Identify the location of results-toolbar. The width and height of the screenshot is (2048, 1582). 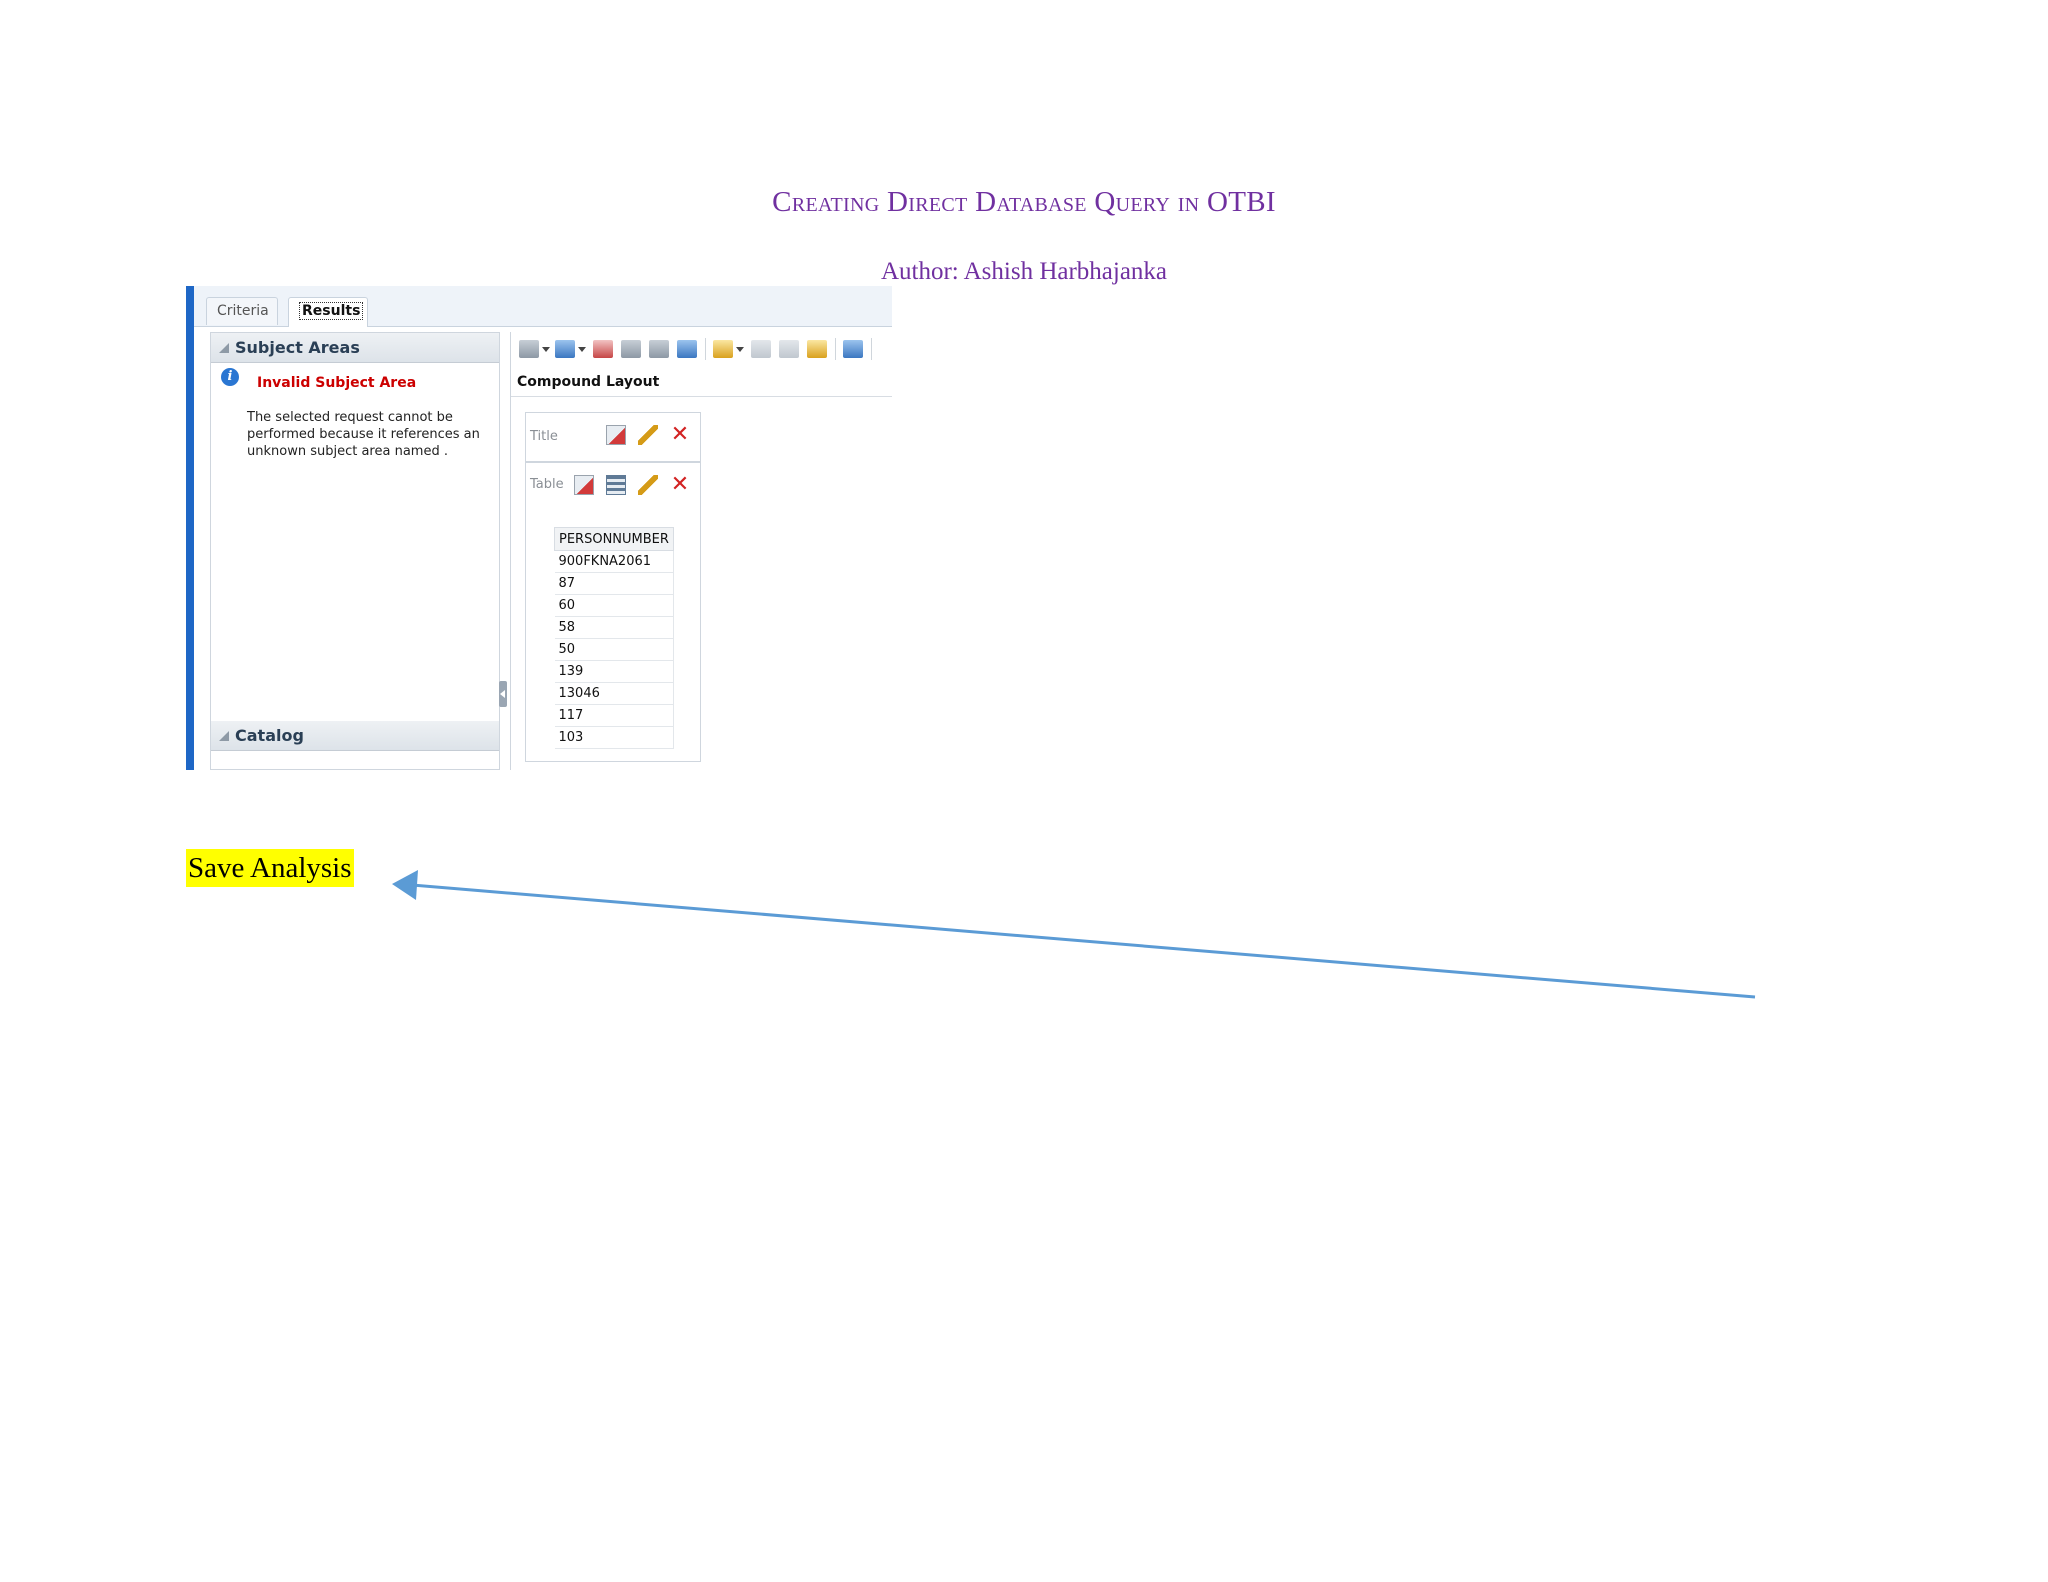
(701, 349).